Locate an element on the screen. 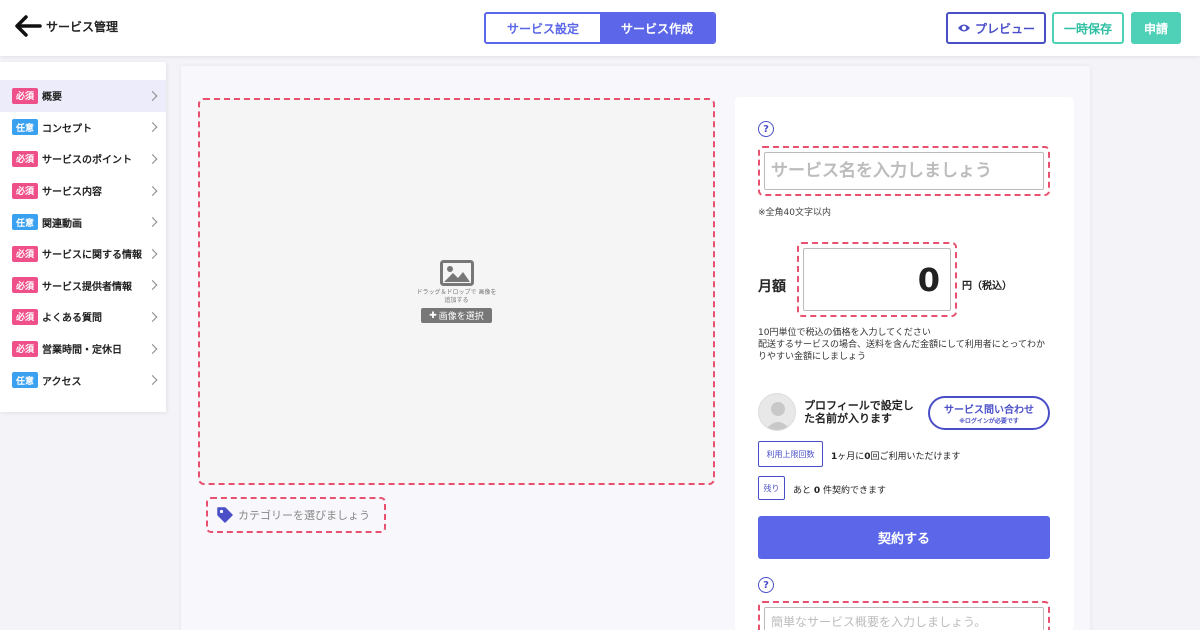  sidebar-item-label: 概要 is located at coordinates (52, 98).